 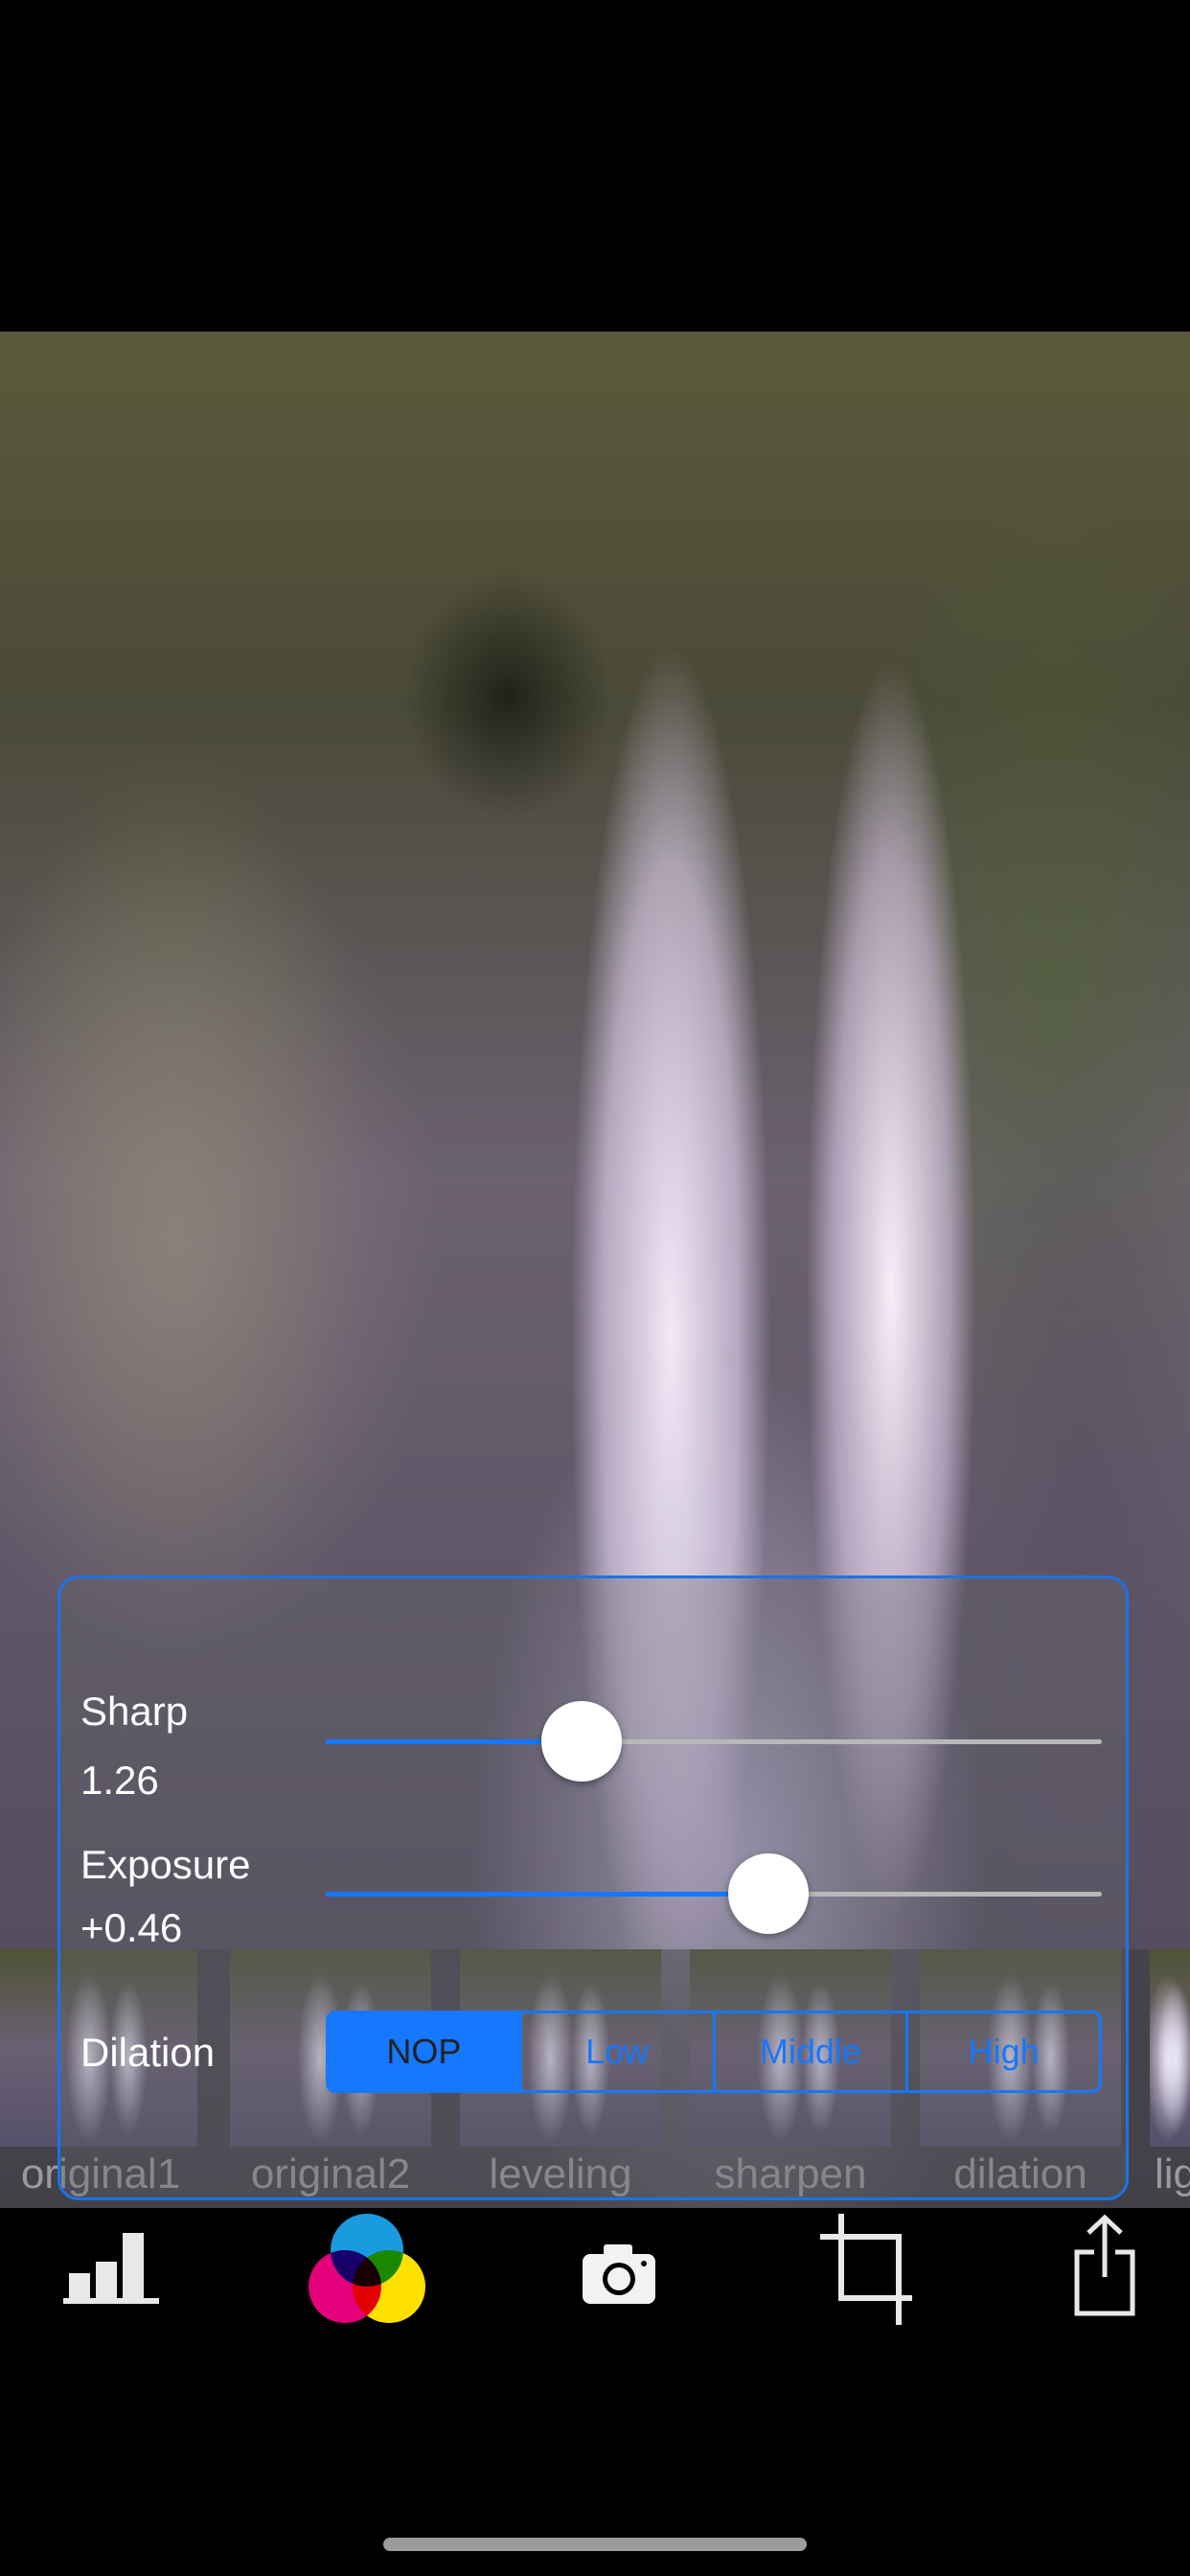 What do you see at coordinates (424, 2051) in the screenshot?
I see `dilation-option-nop: NOP` at bounding box center [424, 2051].